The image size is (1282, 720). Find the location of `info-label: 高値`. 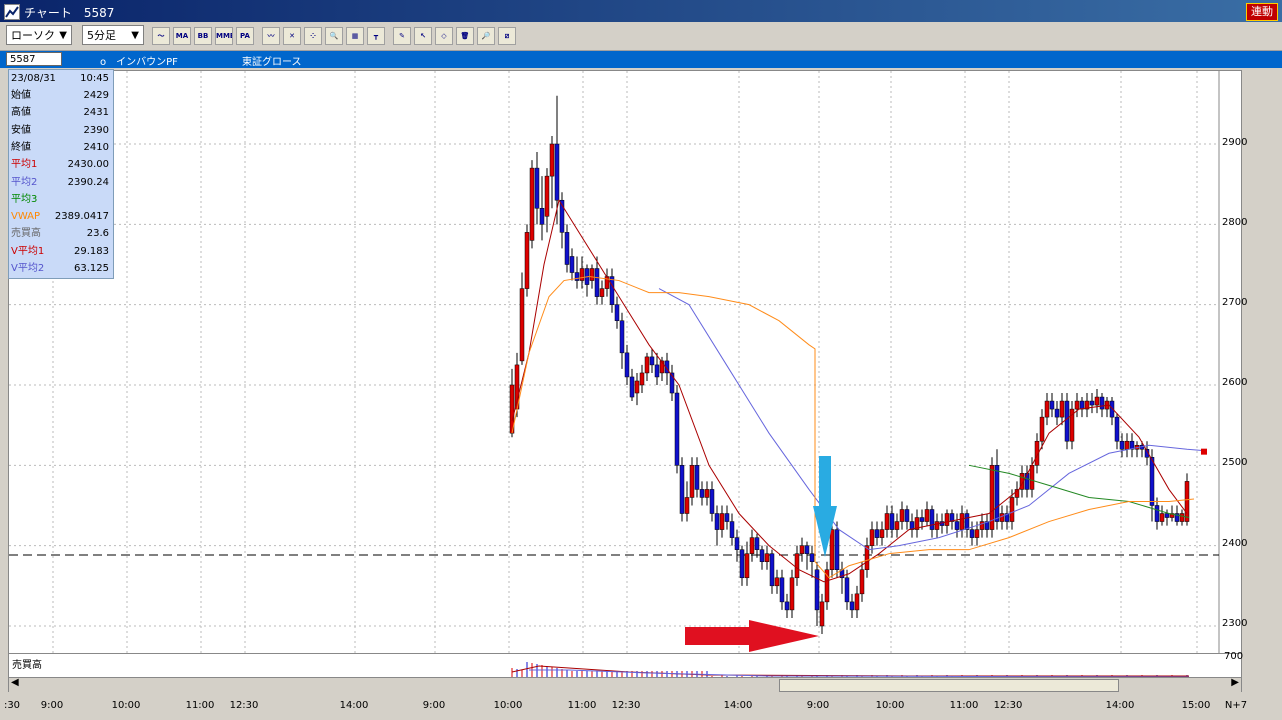

info-label: 高値 is located at coordinates (21, 113).